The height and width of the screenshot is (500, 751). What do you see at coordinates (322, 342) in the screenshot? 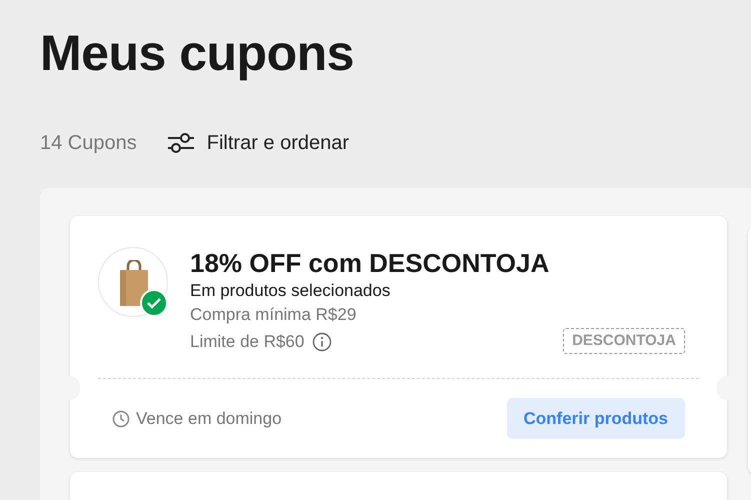
I see `info-icon` at bounding box center [322, 342].